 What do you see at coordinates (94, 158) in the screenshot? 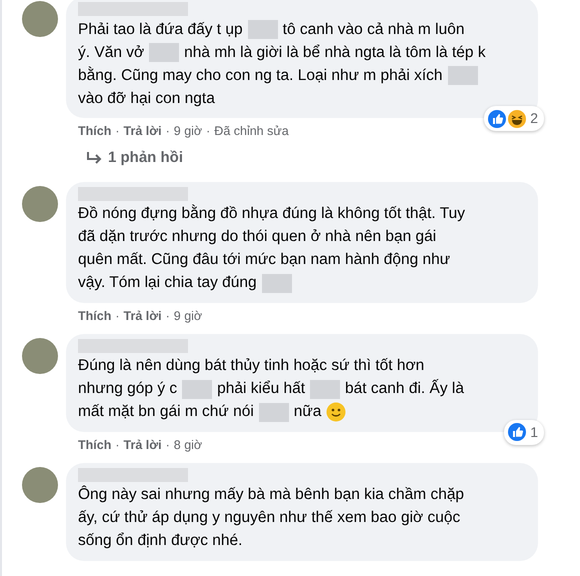
I see `reply-arrow-icon` at bounding box center [94, 158].